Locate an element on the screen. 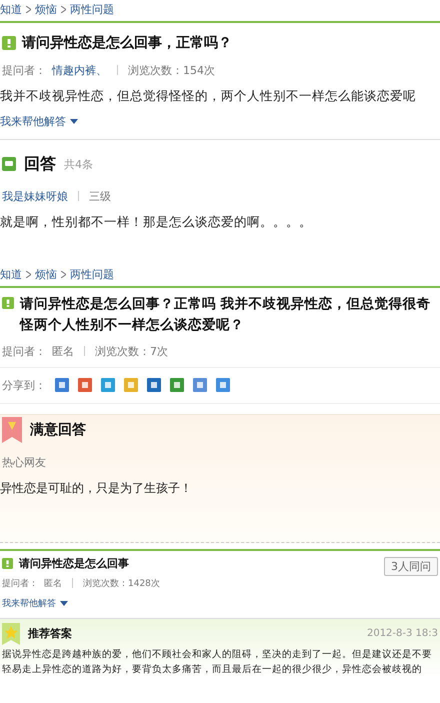 The image size is (440, 703). ribbon-icon is located at coordinates (12, 429).